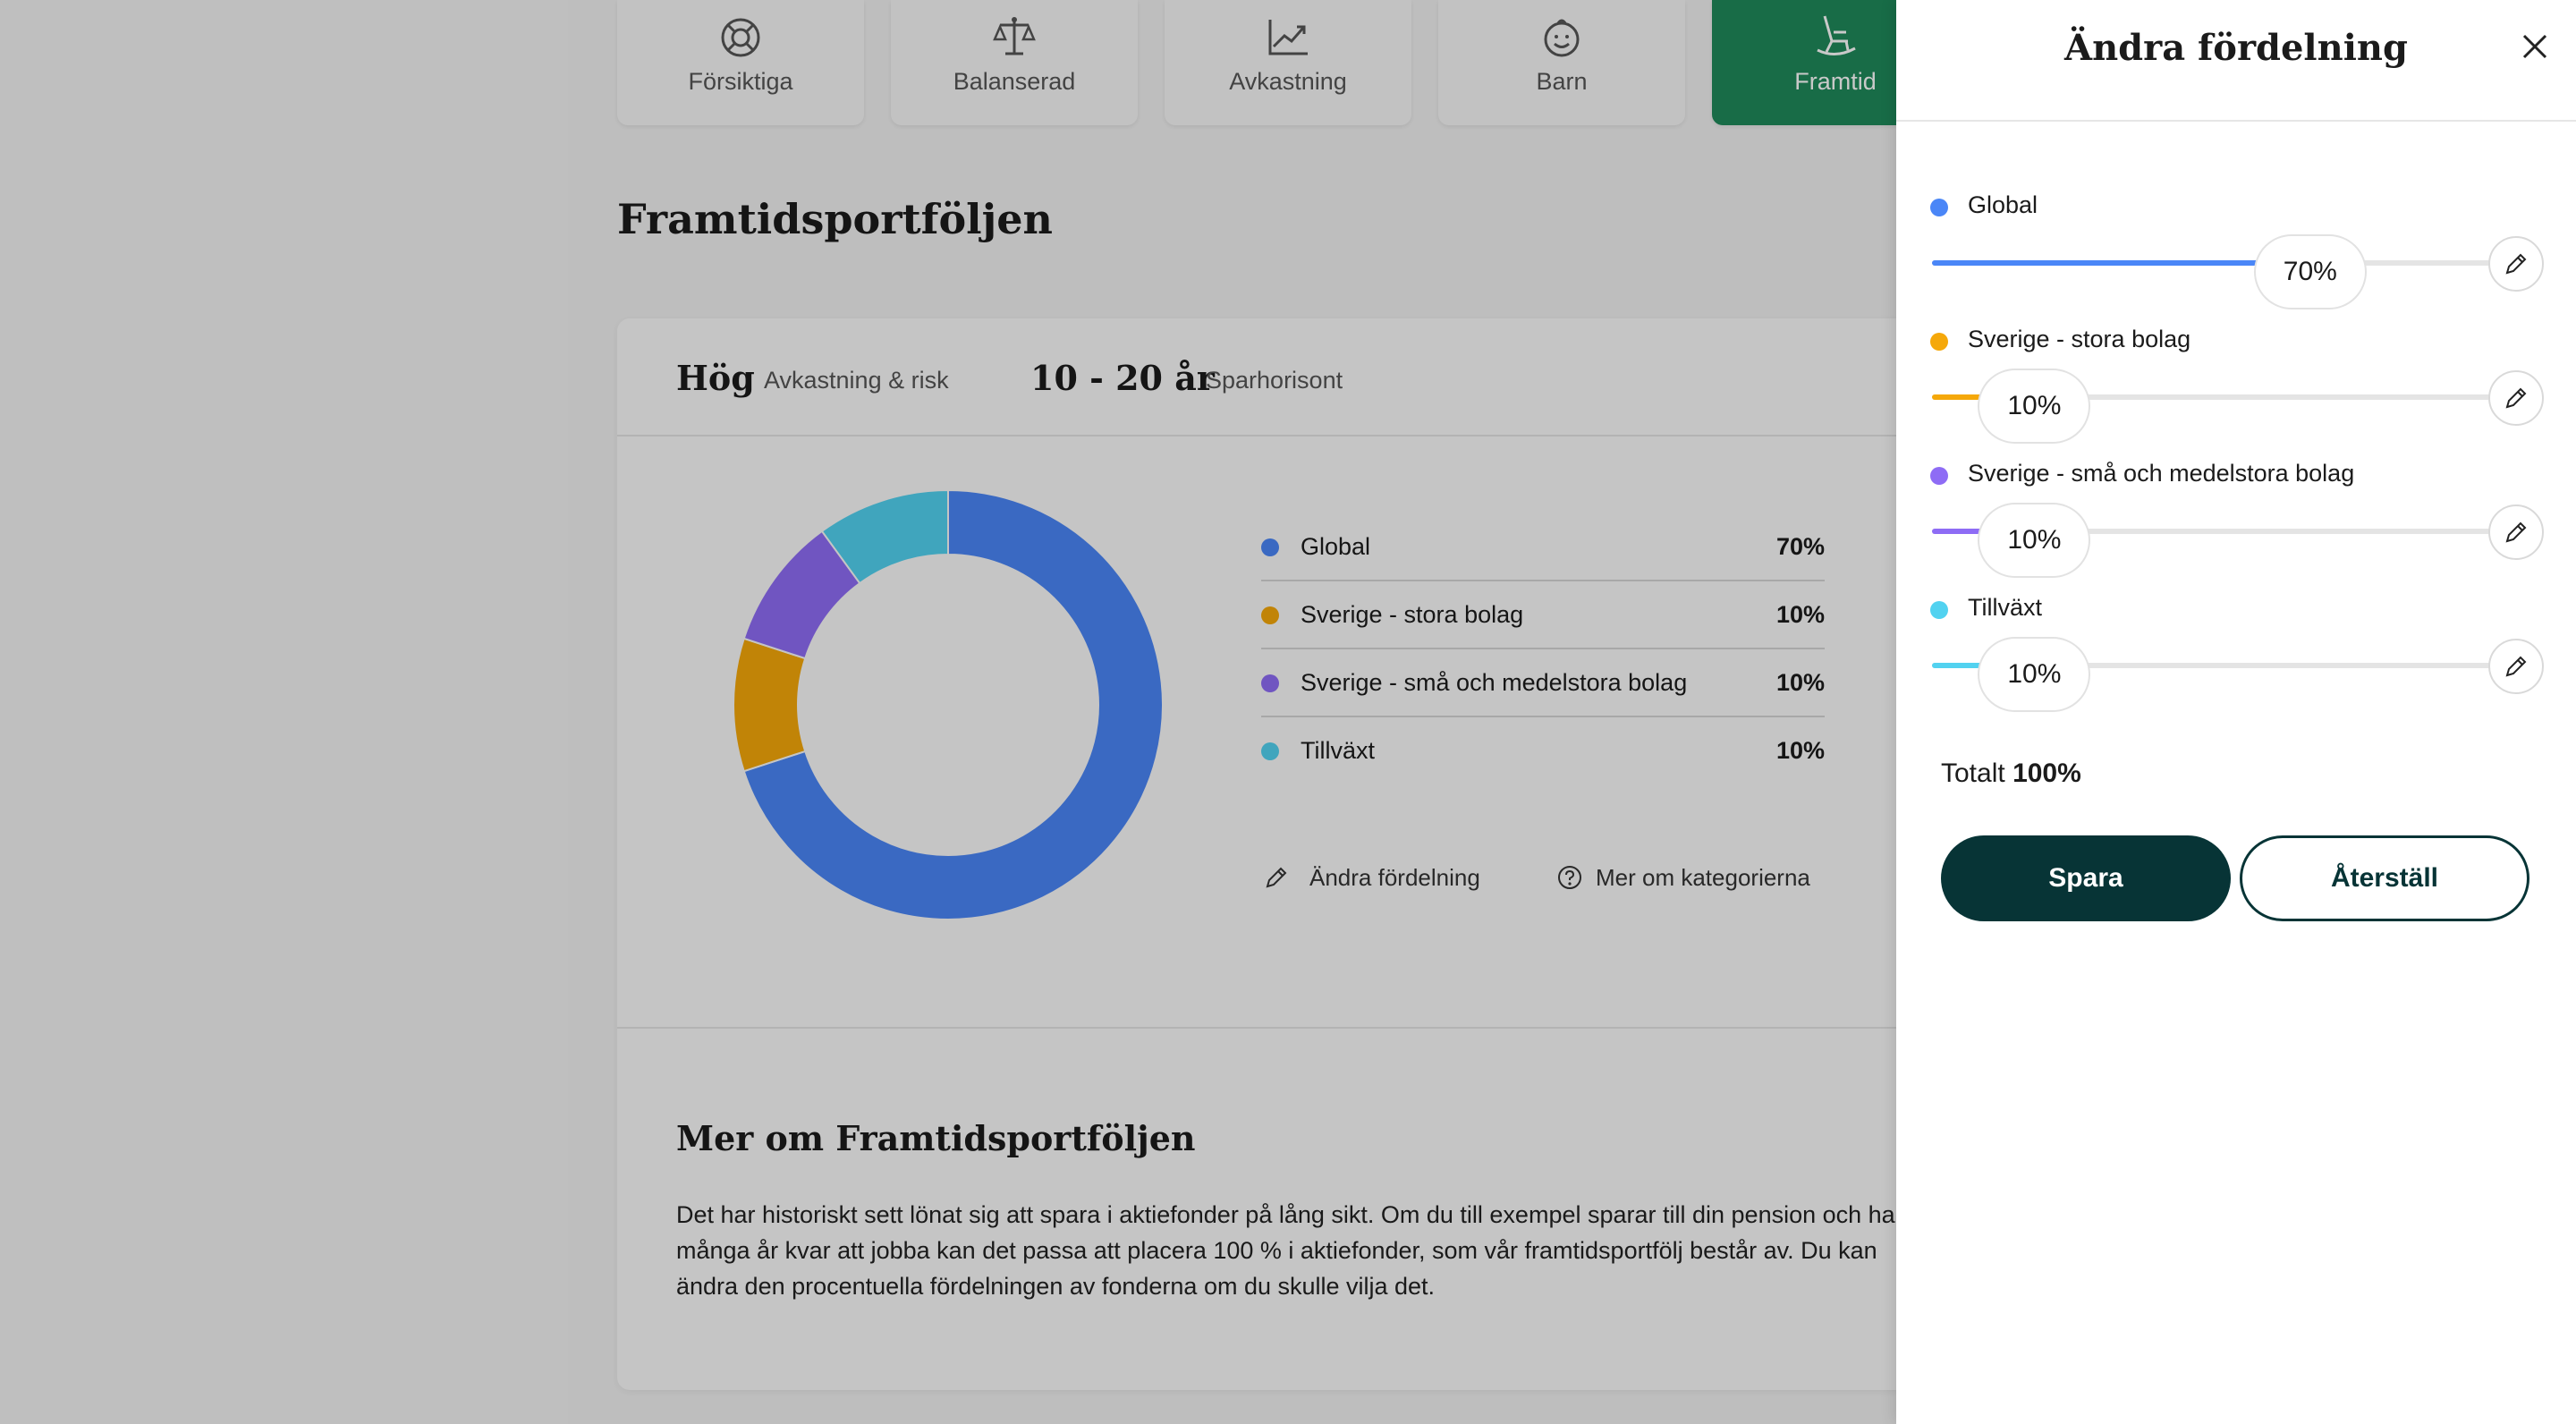  I want to click on drawer-title: Ändra fördelning, so click(2236, 48).